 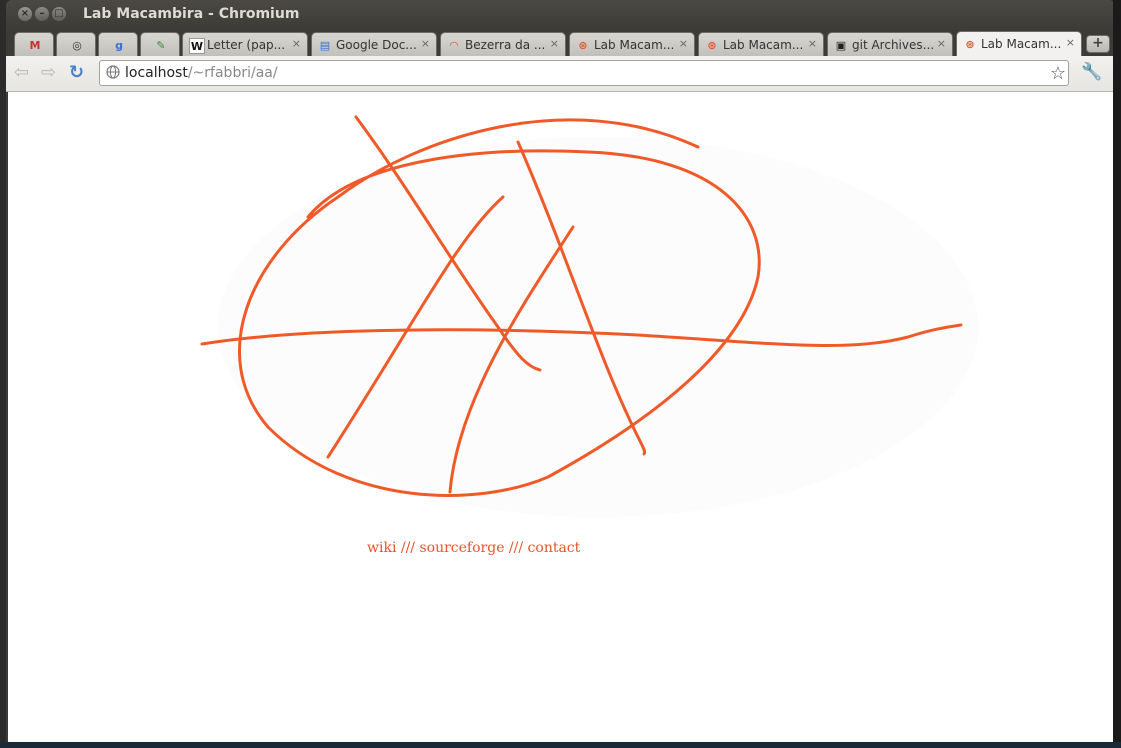 What do you see at coordinates (1117, 374) in the screenshot?
I see `desktop-edge` at bounding box center [1117, 374].